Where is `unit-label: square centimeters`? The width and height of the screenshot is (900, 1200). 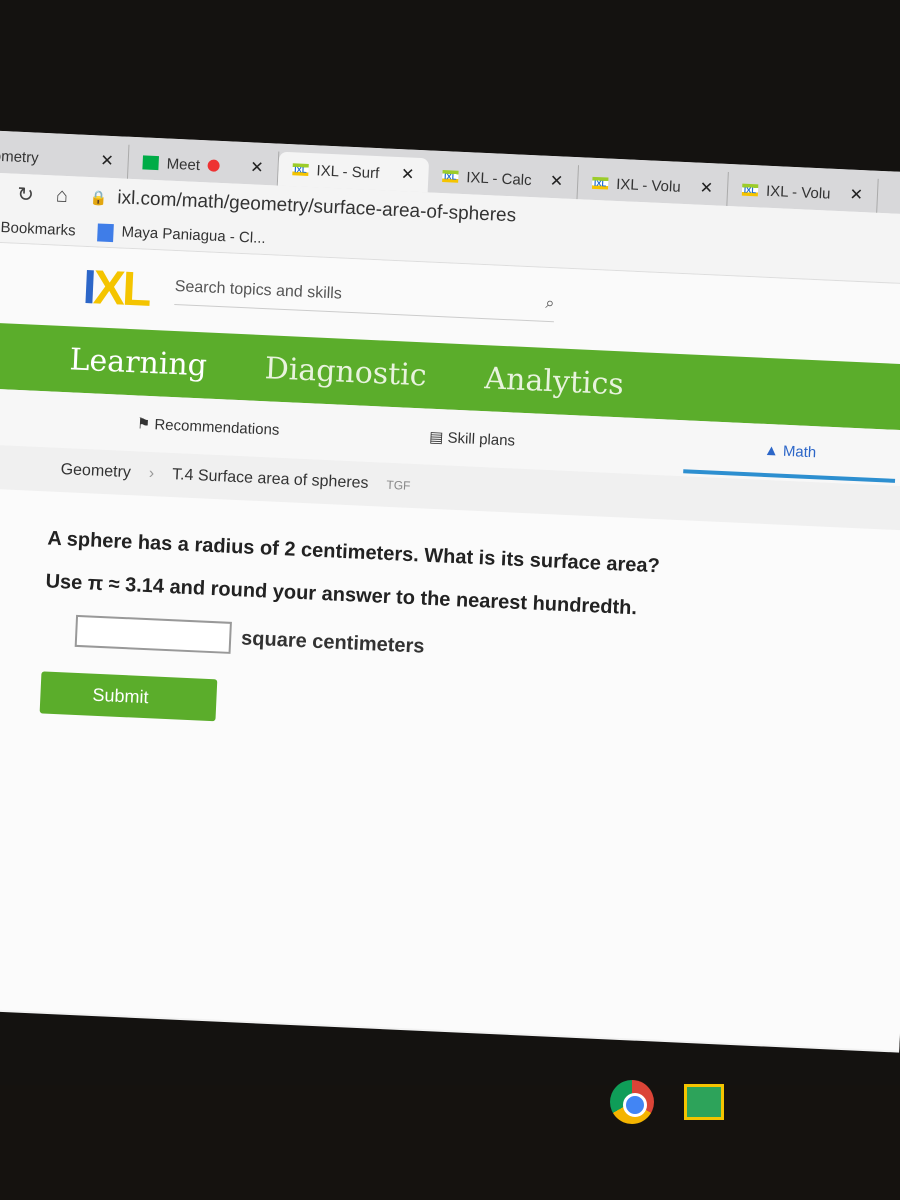
unit-label: square centimeters is located at coordinates (332, 642).